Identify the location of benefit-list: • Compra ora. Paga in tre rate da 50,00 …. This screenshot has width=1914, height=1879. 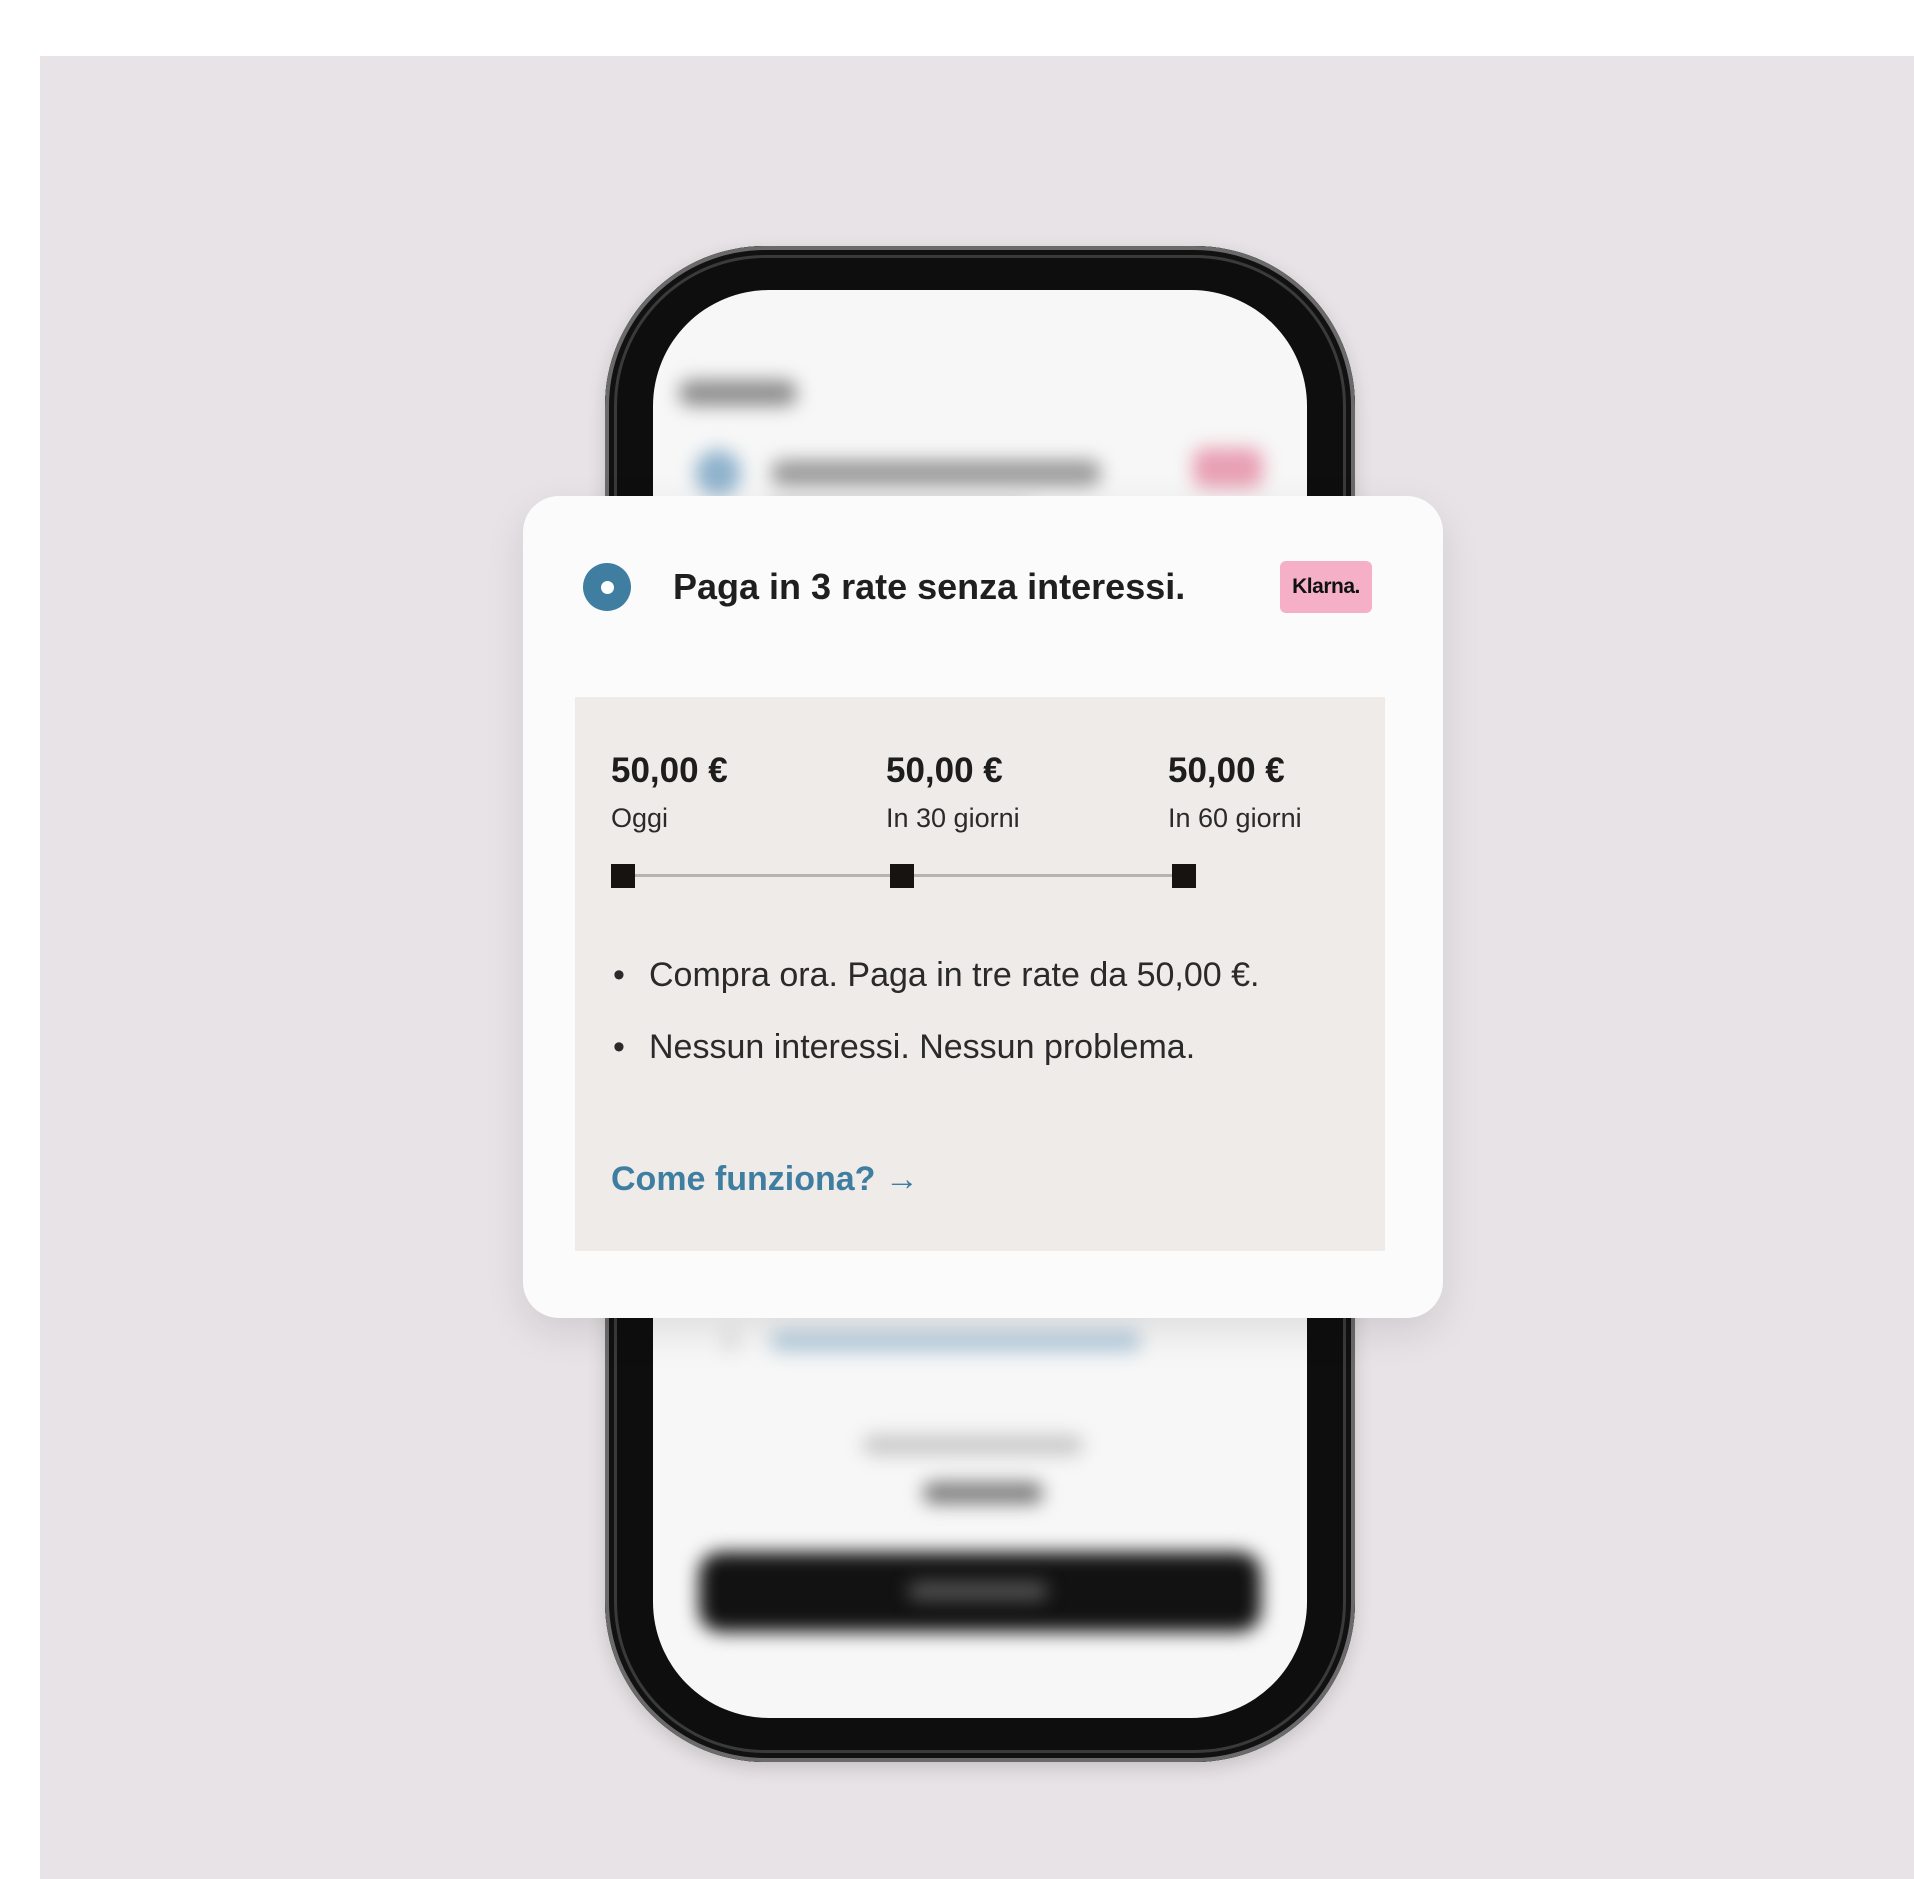
(986, 1023).